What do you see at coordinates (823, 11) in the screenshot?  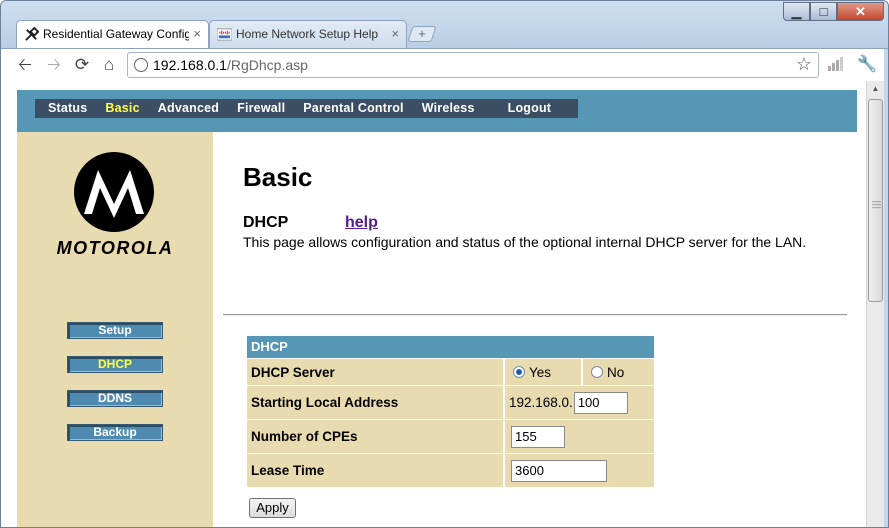 I see `maximize-button: □` at bounding box center [823, 11].